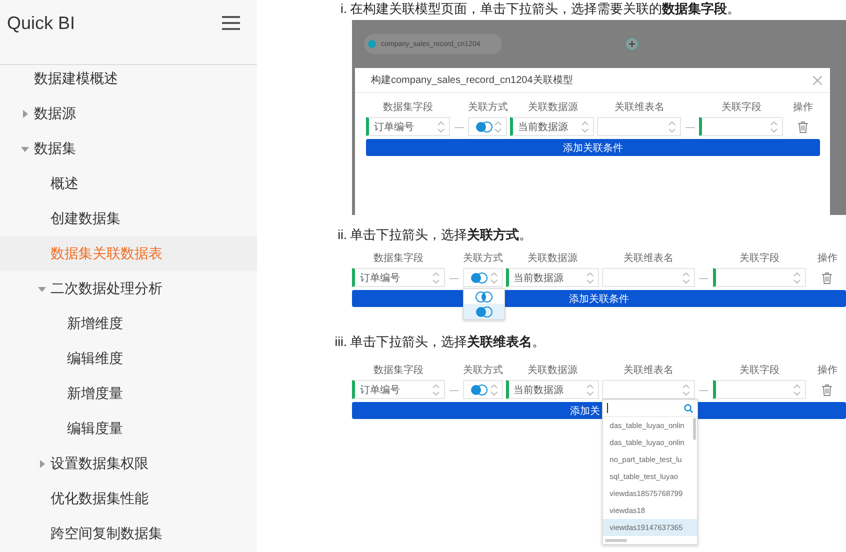  Describe the element at coordinates (128, 323) in the screenshot. I see `nav-item: 新增维度` at that location.